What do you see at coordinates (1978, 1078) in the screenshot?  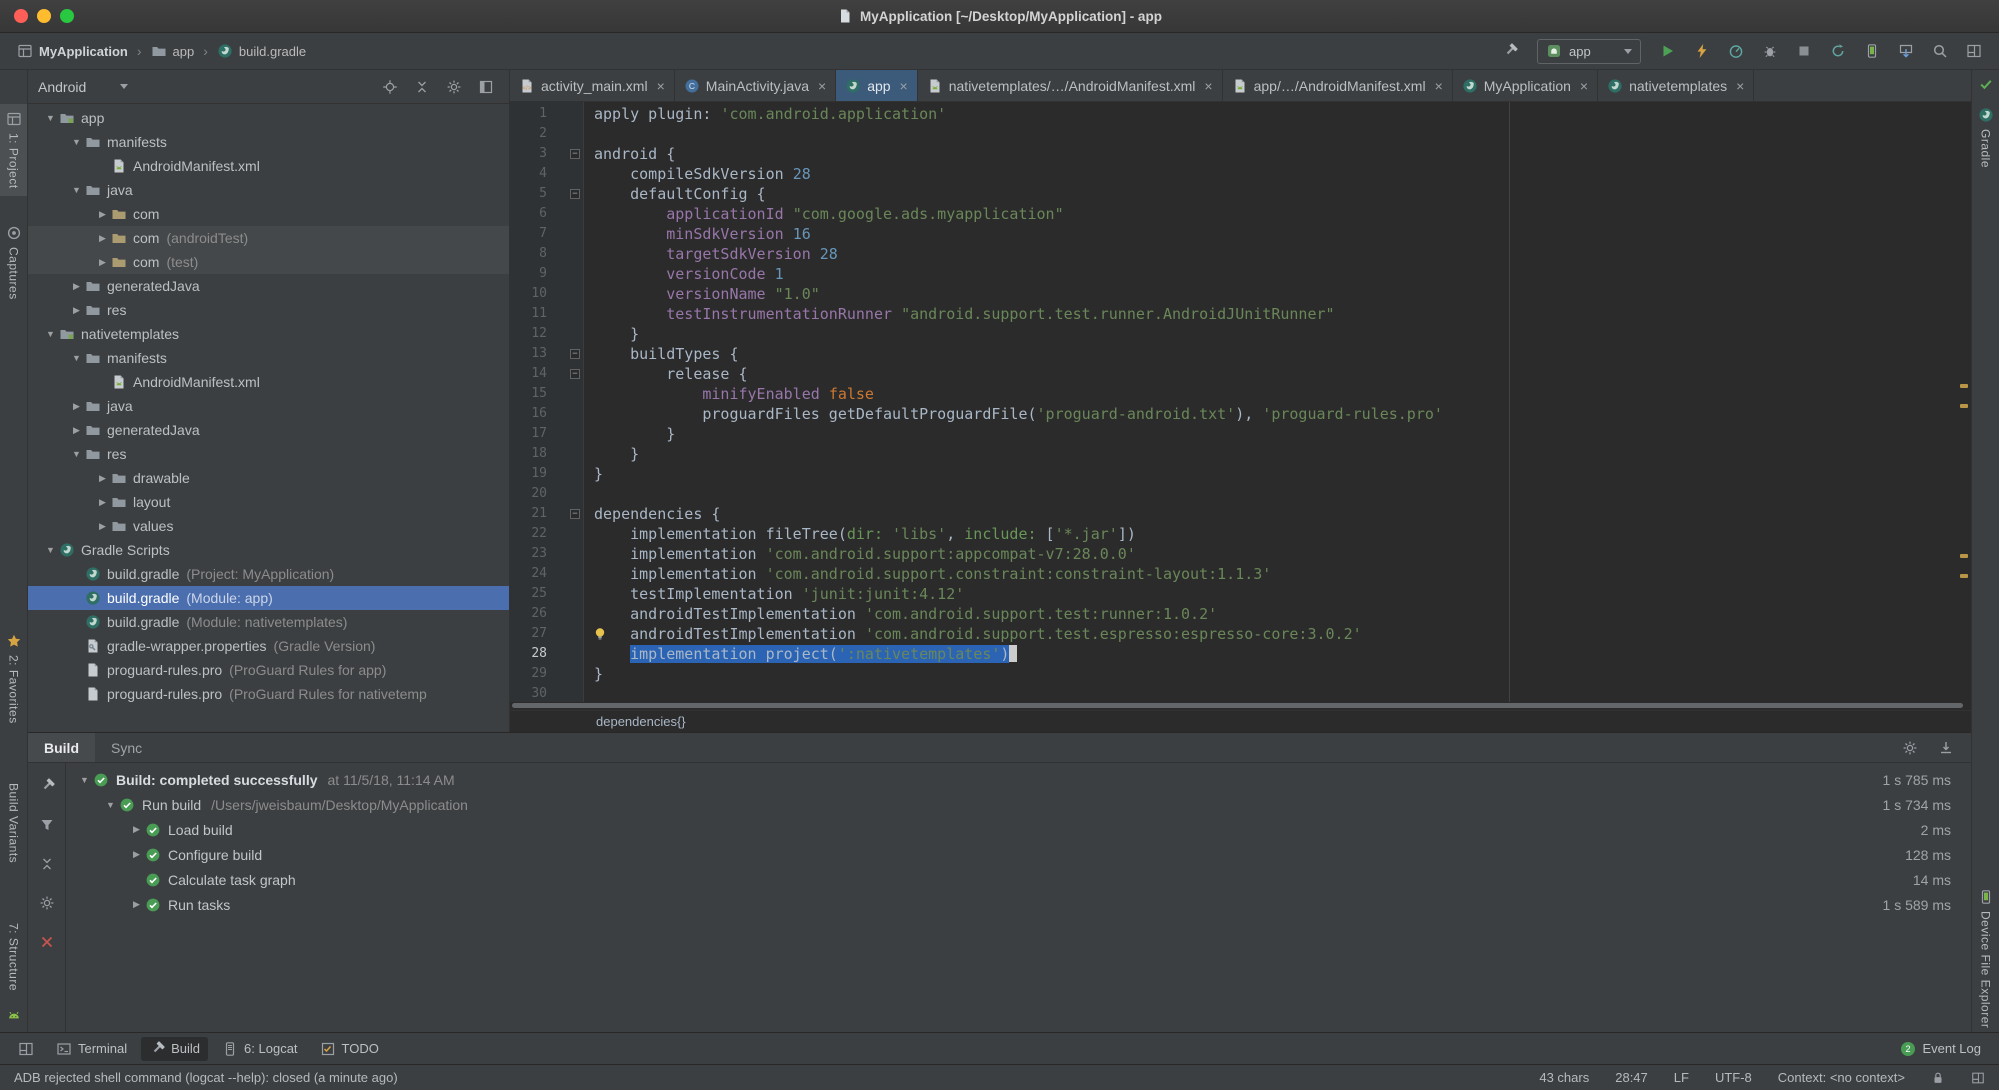 I see `toolwindow-grid-icon` at bounding box center [1978, 1078].